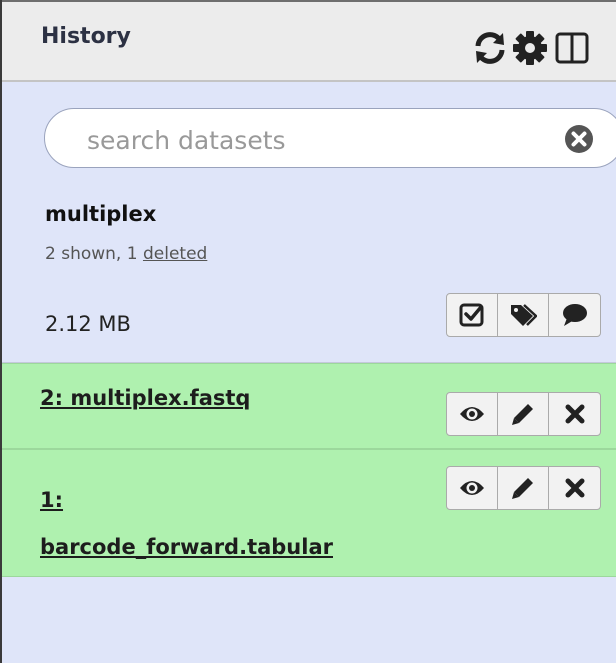 The image size is (616, 663). Describe the element at coordinates (86, 36) in the screenshot. I see `history-title: History` at that location.